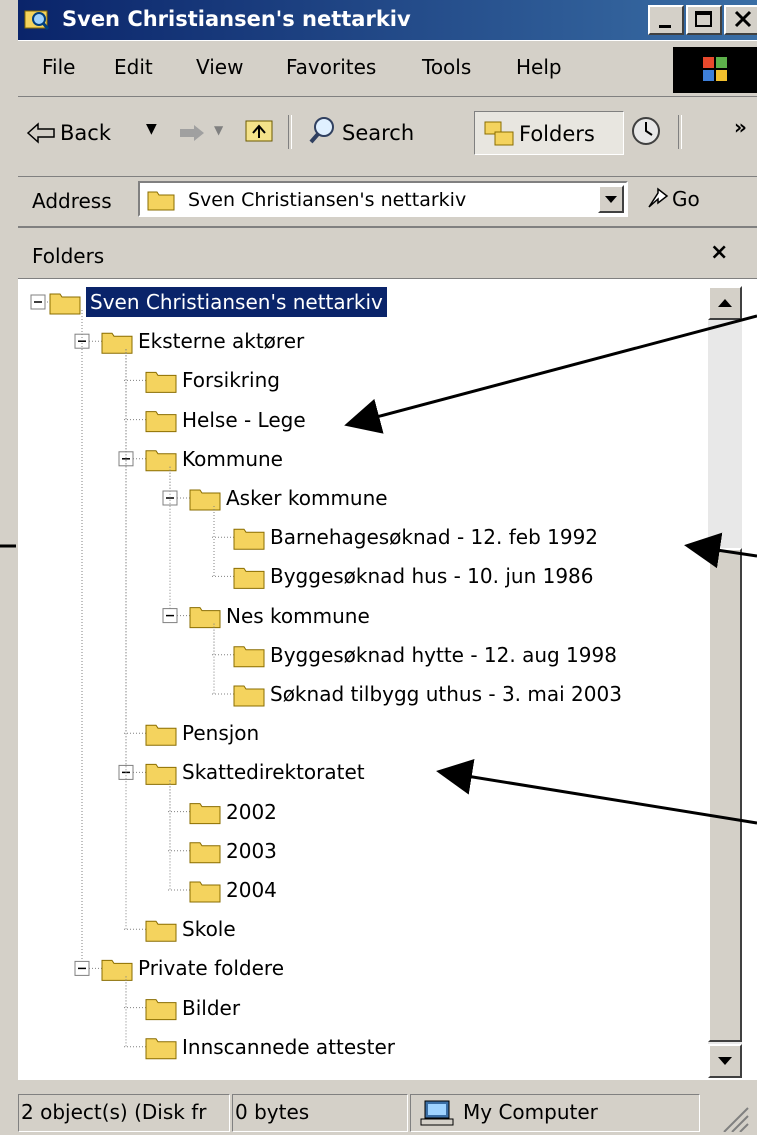 Image resolution: width=757 pixels, height=1135 pixels. What do you see at coordinates (231, 380) in the screenshot?
I see `tree-node: Forsikring` at bounding box center [231, 380].